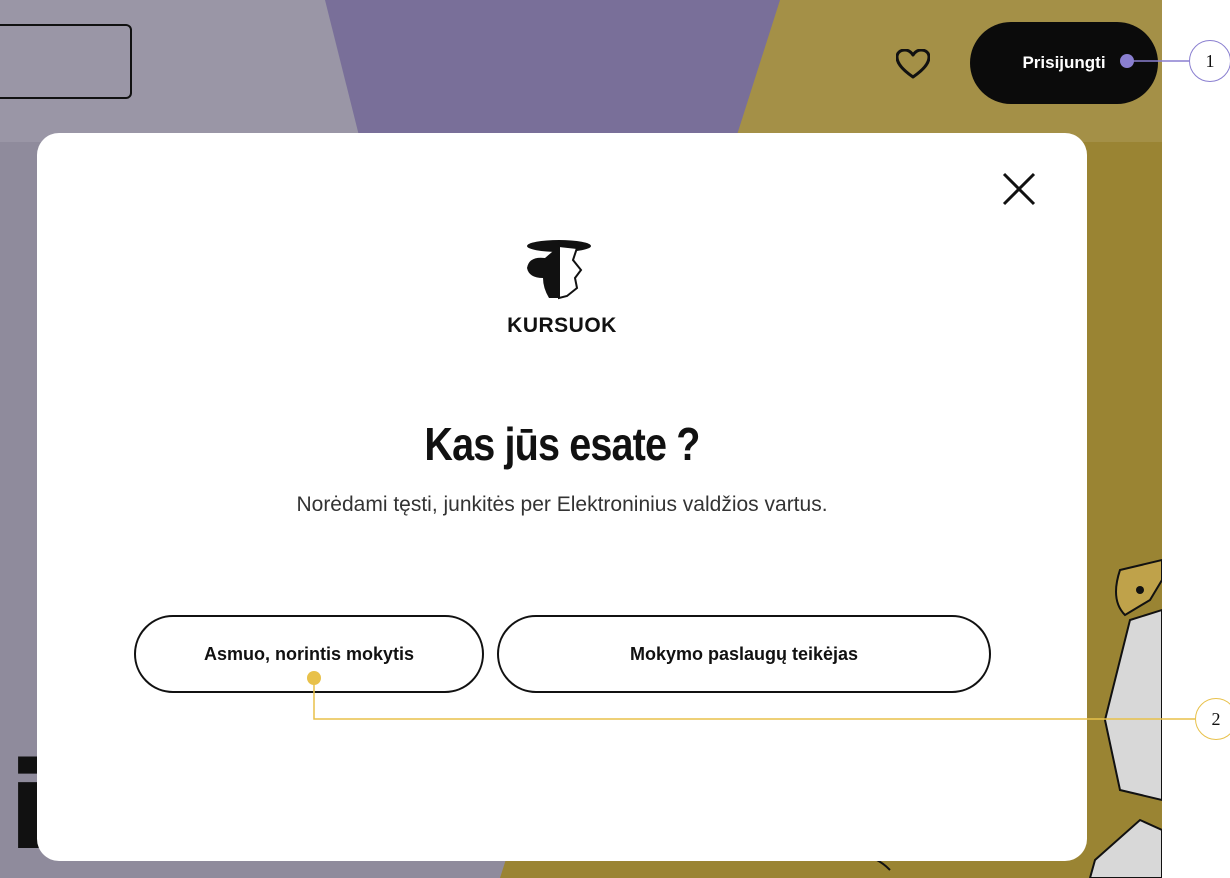  What do you see at coordinates (744, 654) in the screenshot?
I see `provider-button: Mokymo paslaugų teikėjas` at bounding box center [744, 654].